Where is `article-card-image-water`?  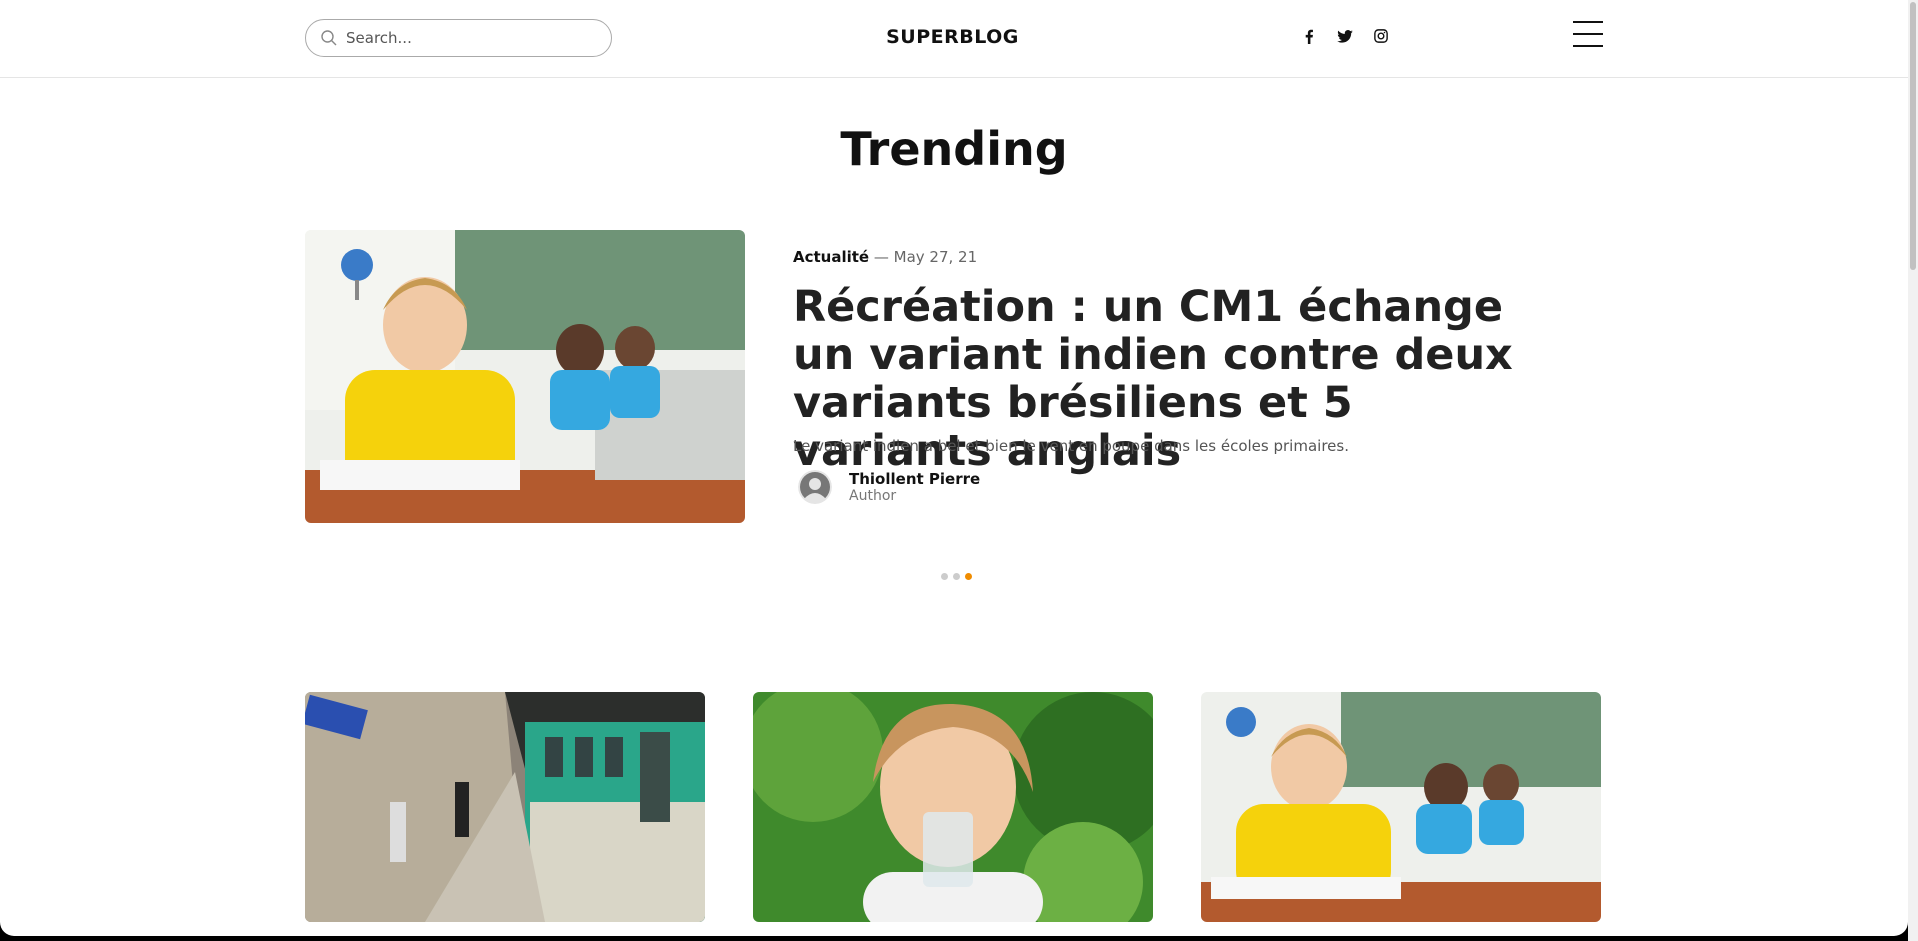 article-card-image-water is located at coordinates (953, 807).